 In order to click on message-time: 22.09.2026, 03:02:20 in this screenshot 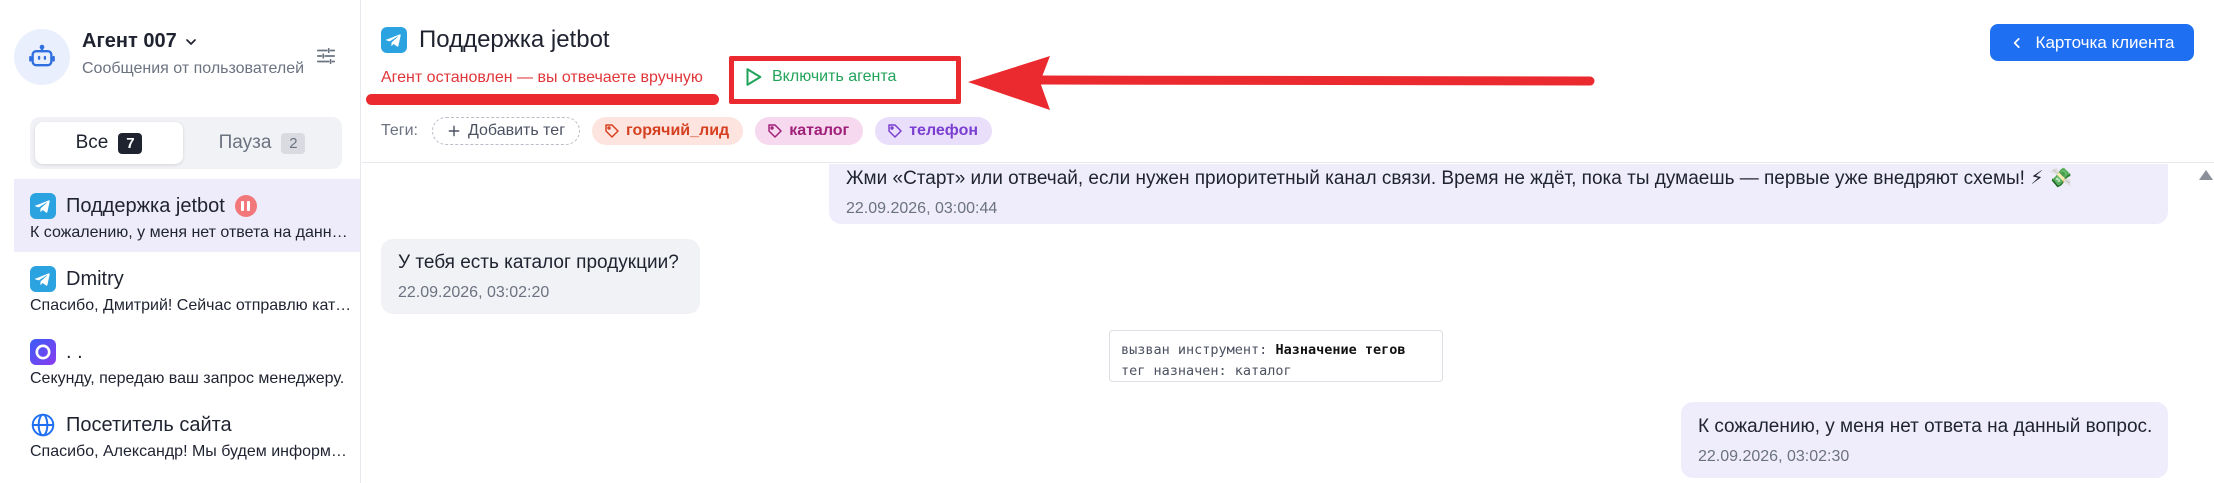, I will do `click(474, 292)`.